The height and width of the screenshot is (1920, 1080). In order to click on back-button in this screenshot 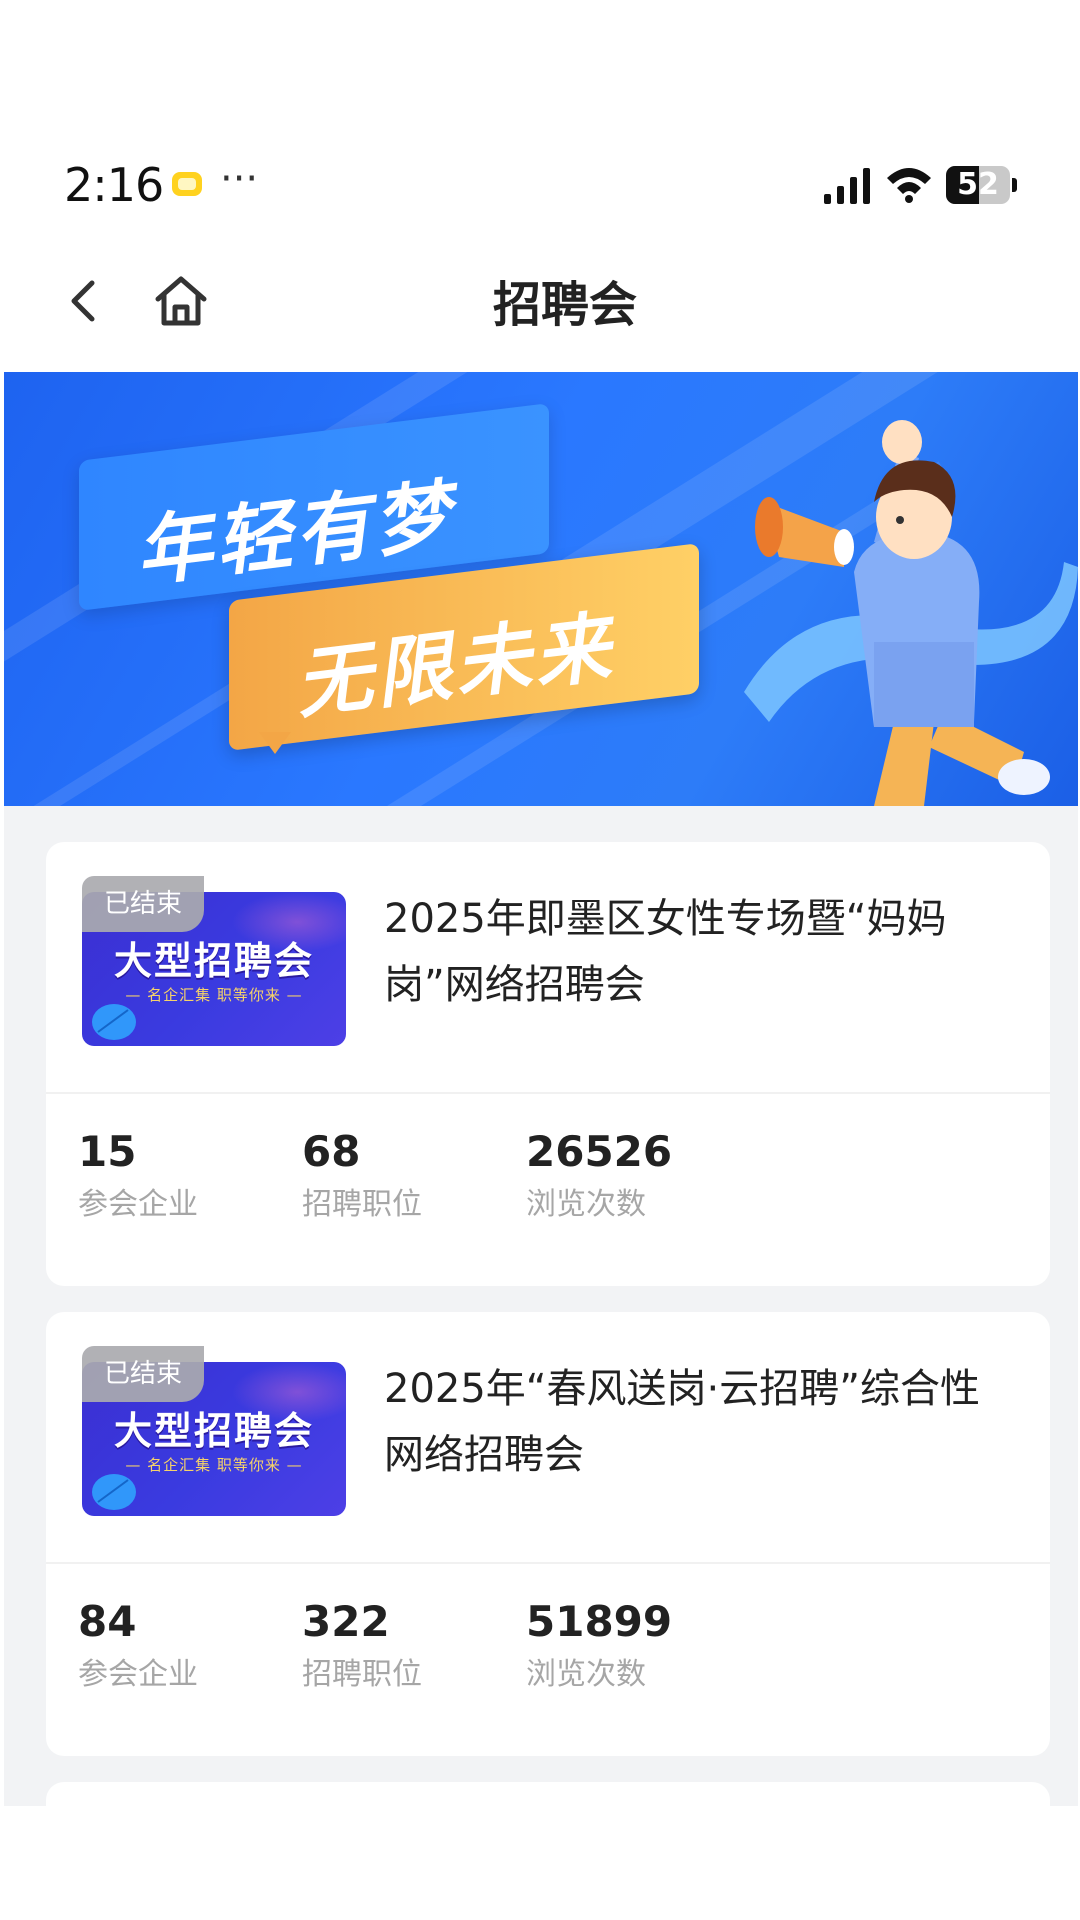, I will do `click(86, 301)`.